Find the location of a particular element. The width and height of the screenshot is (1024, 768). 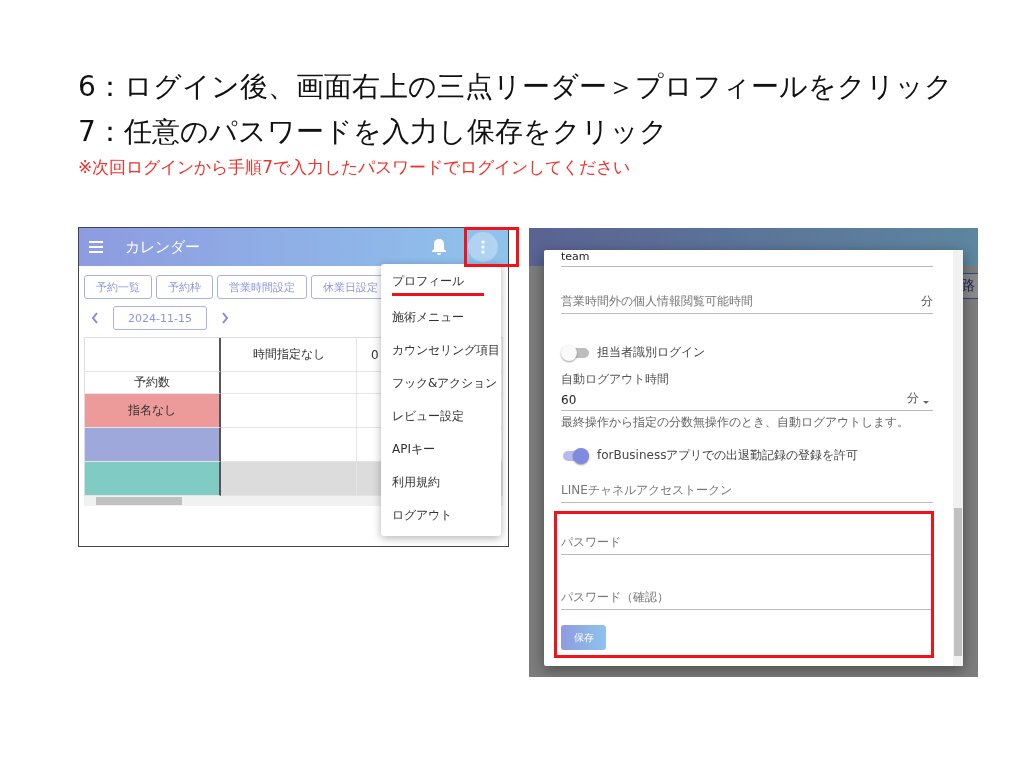

previous-icon is located at coordinates (95, 318).